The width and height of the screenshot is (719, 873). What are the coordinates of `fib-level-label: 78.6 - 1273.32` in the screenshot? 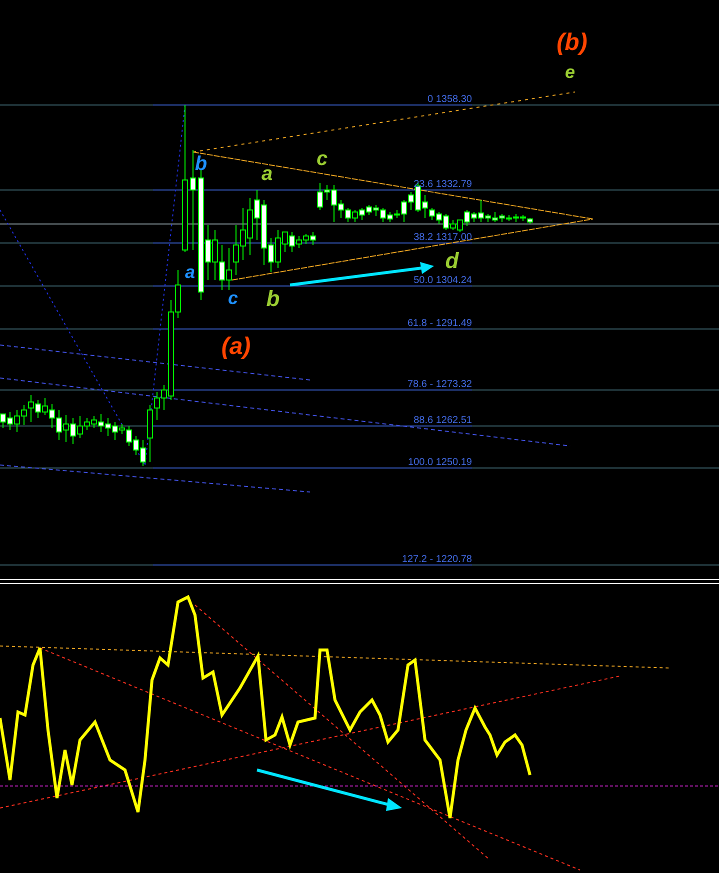 It's located at (440, 384).